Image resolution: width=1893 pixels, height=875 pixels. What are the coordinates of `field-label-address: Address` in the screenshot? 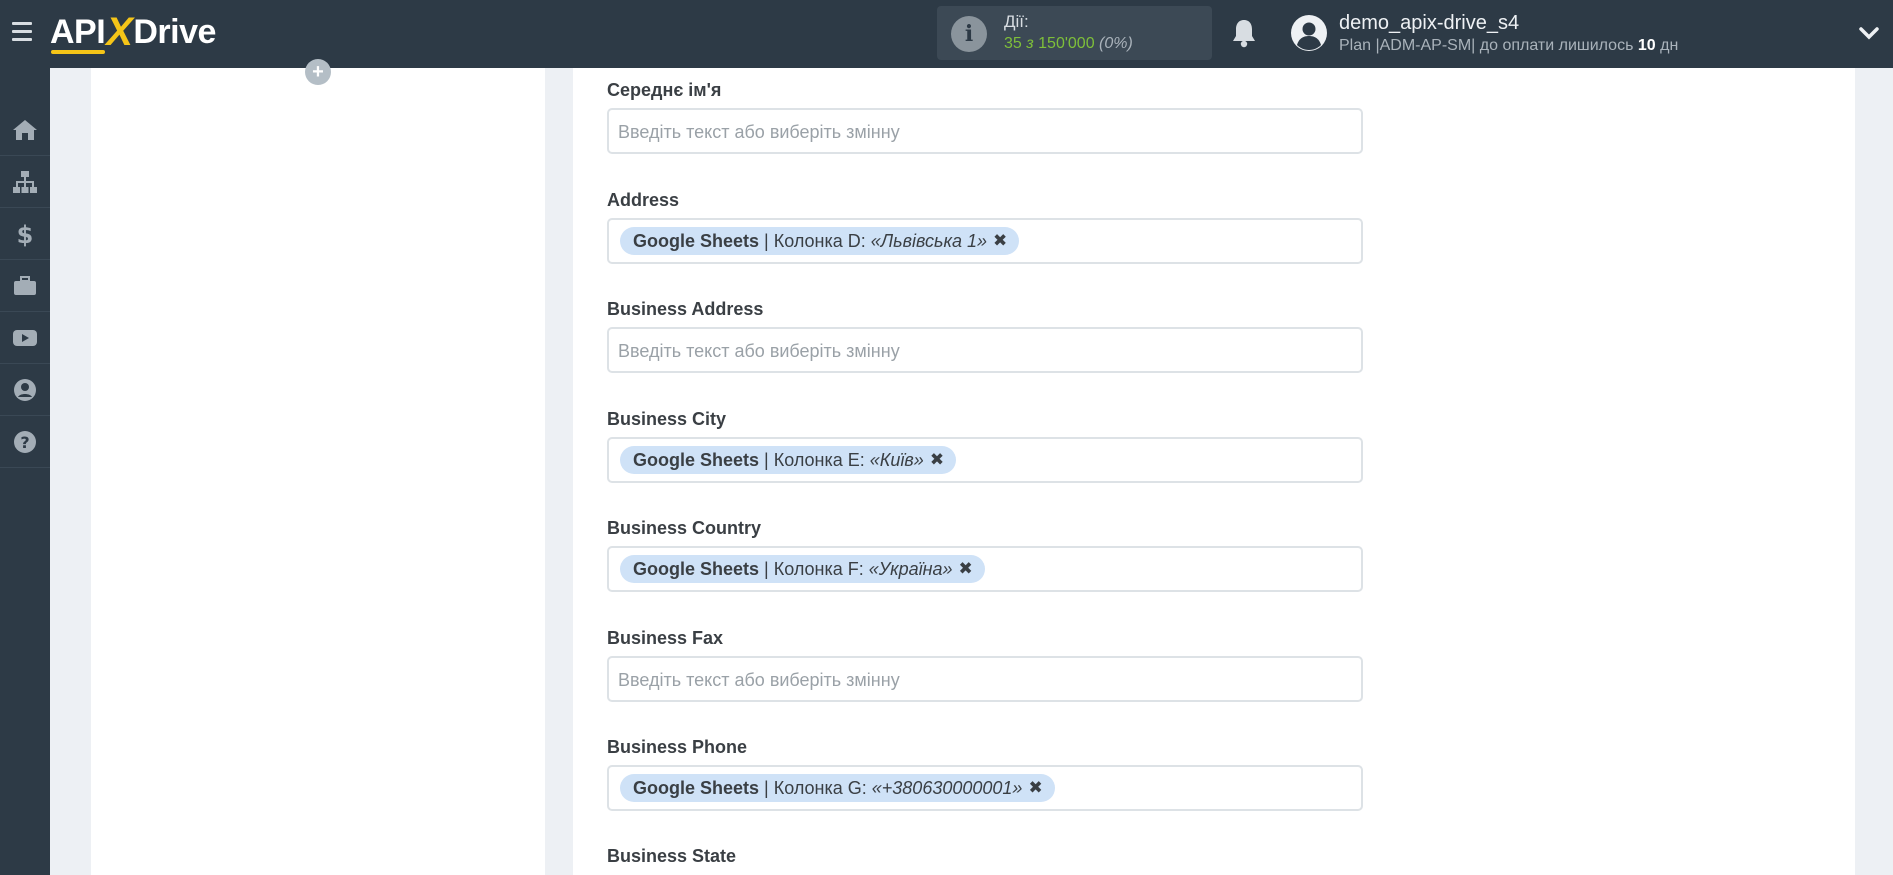 It's located at (643, 200).